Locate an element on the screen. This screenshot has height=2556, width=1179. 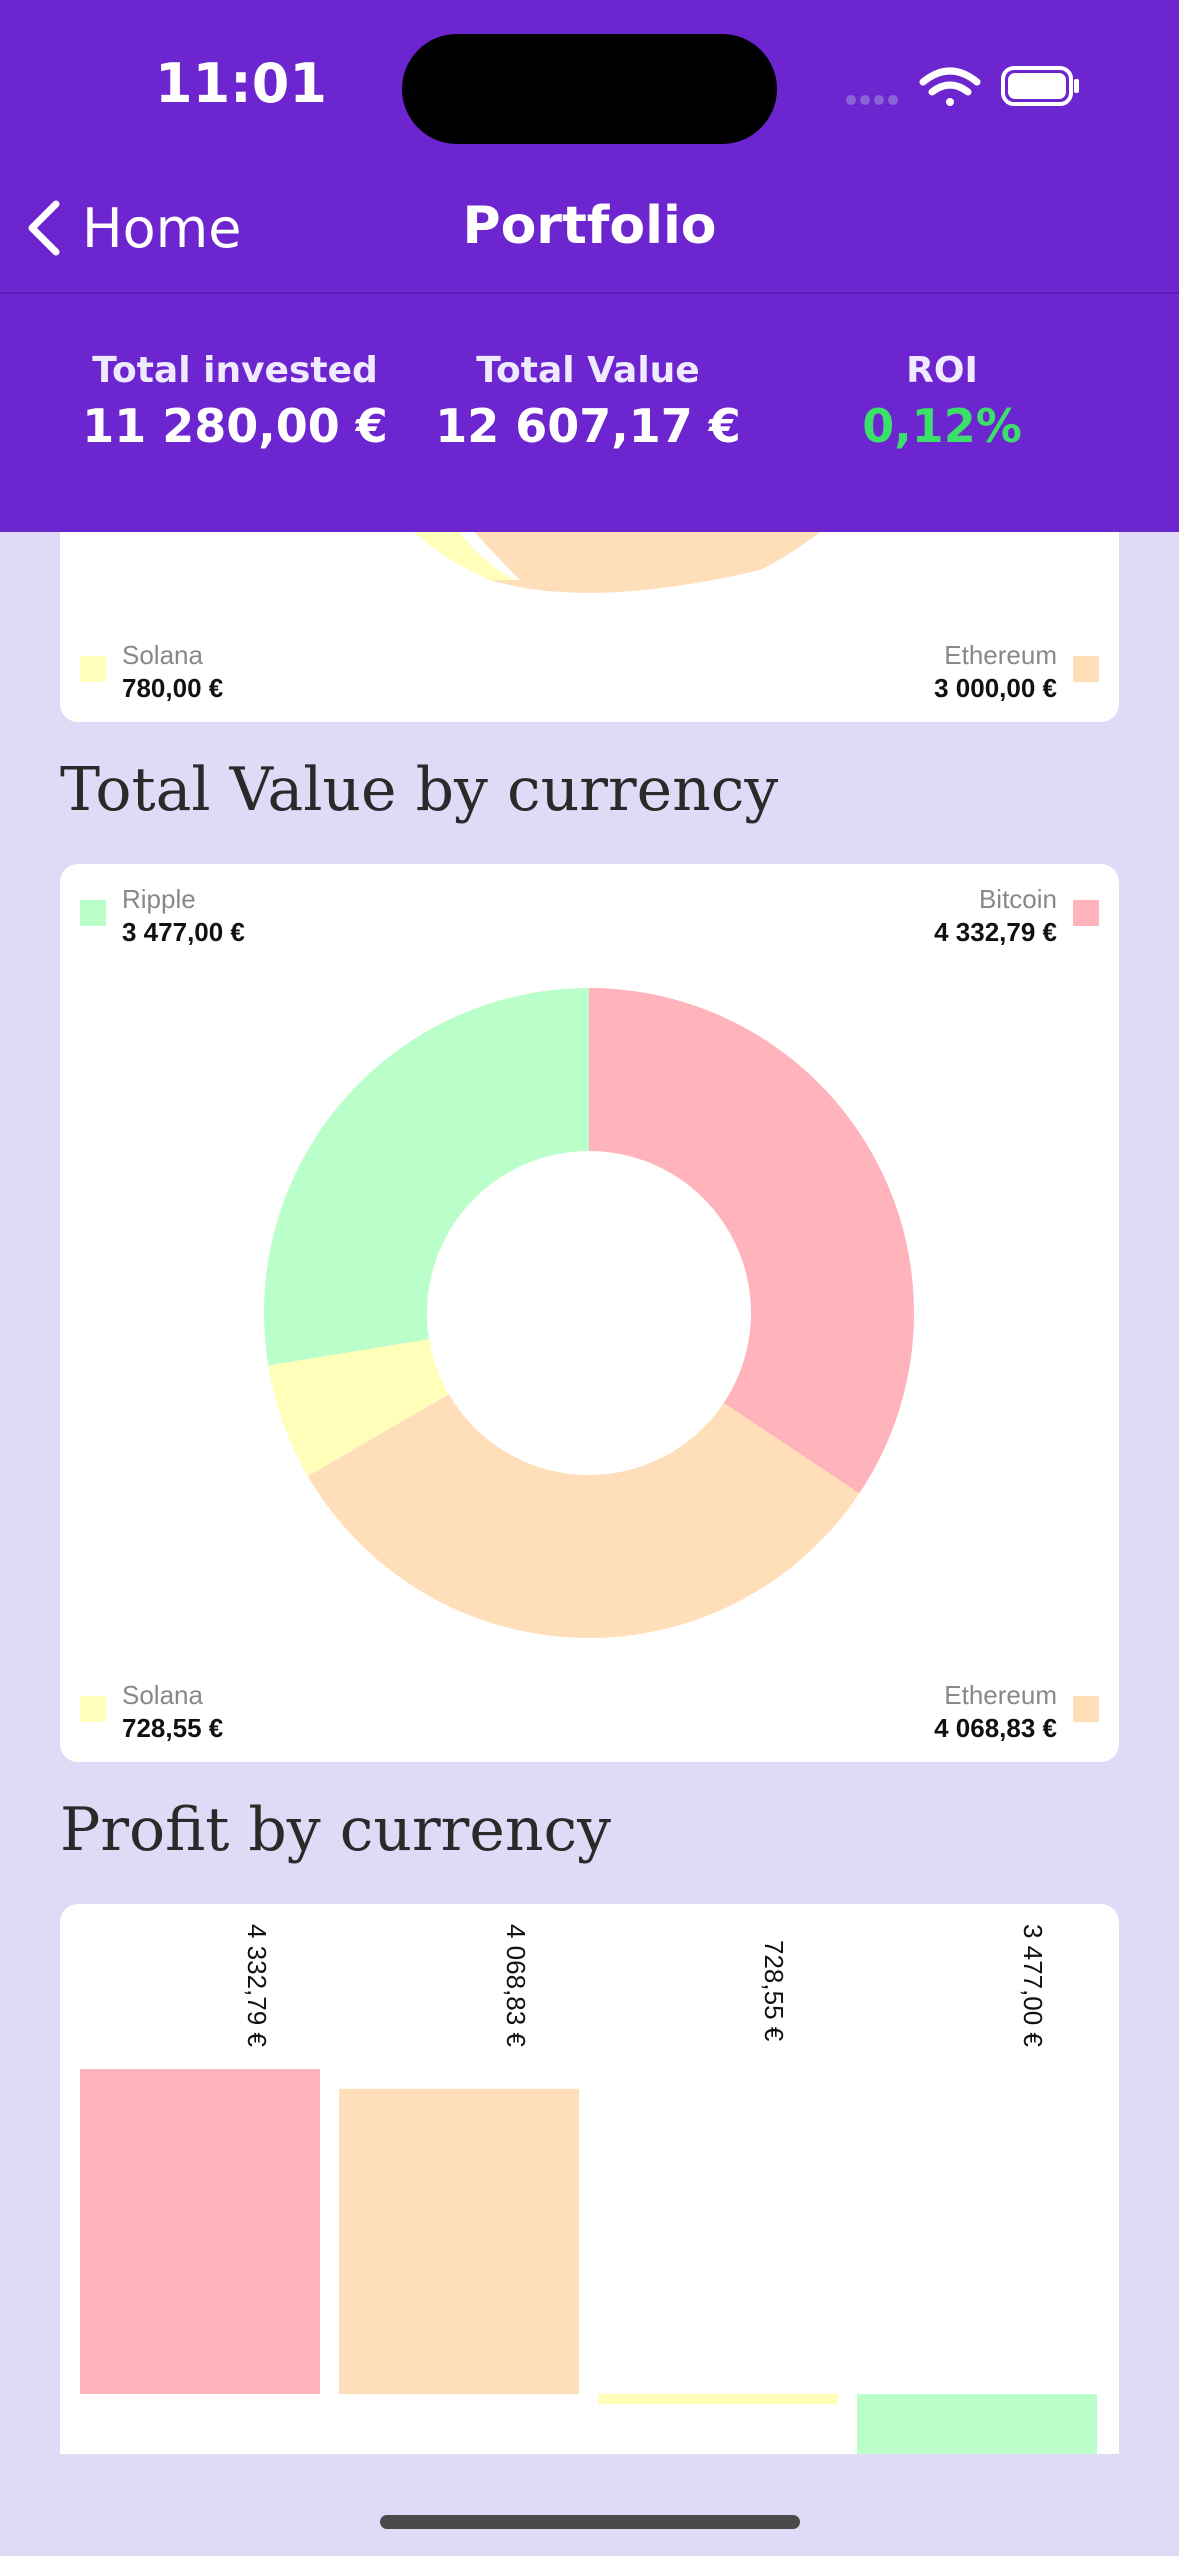
wifi-icon is located at coordinates (950, 86).